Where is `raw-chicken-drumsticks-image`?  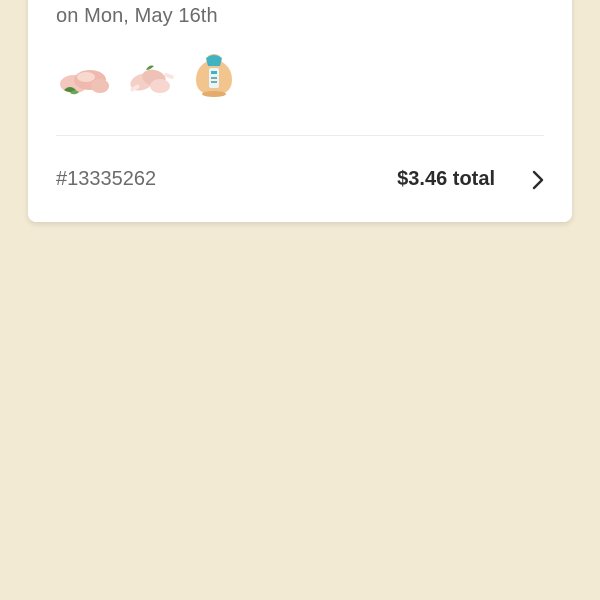
raw-chicken-drumsticks-image is located at coordinates (152, 79).